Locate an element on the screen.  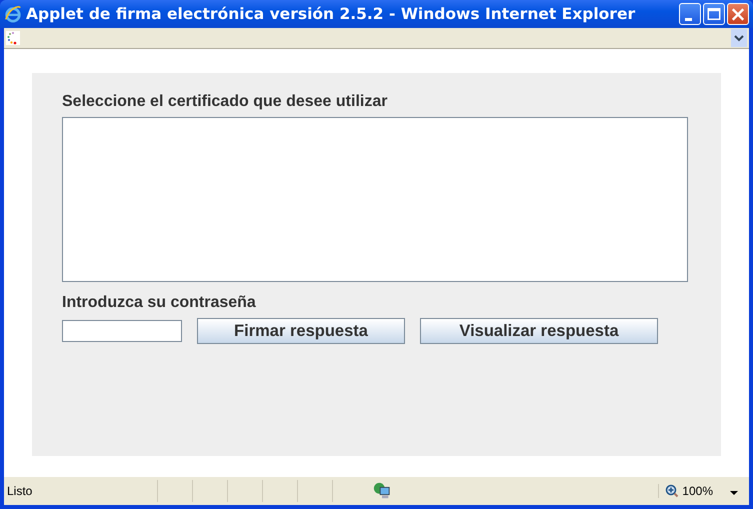
zoom-in-icon is located at coordinates (672, 491).